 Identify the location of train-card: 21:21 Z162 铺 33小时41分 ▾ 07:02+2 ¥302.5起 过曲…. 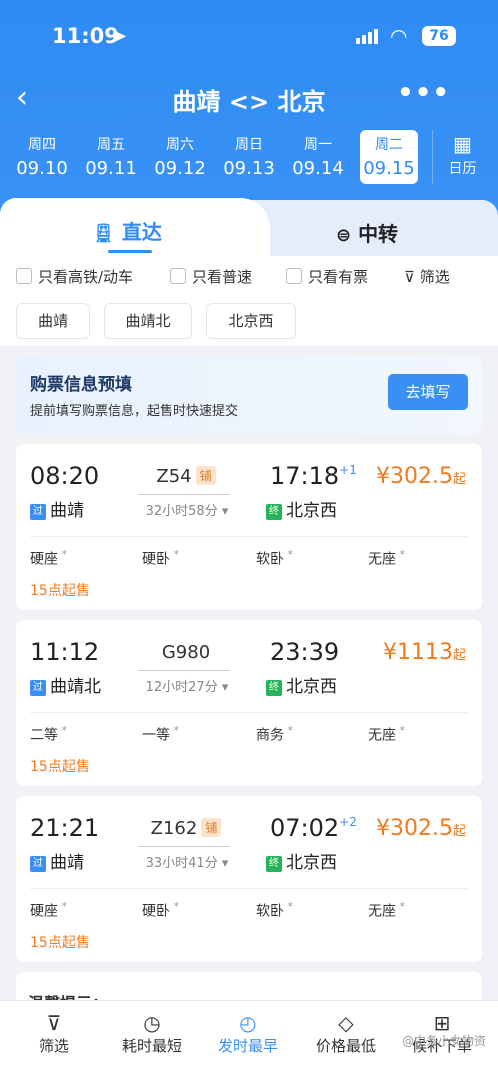
(249, 879).